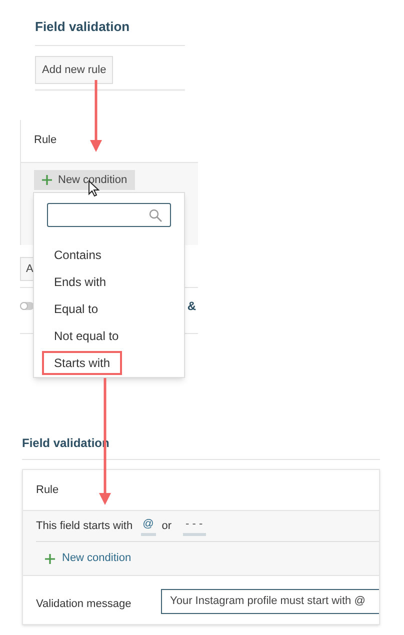  What do you see at coordinates (155, 215) in the screenshot?
I see `search-icon` at bounding box center [155, 215].